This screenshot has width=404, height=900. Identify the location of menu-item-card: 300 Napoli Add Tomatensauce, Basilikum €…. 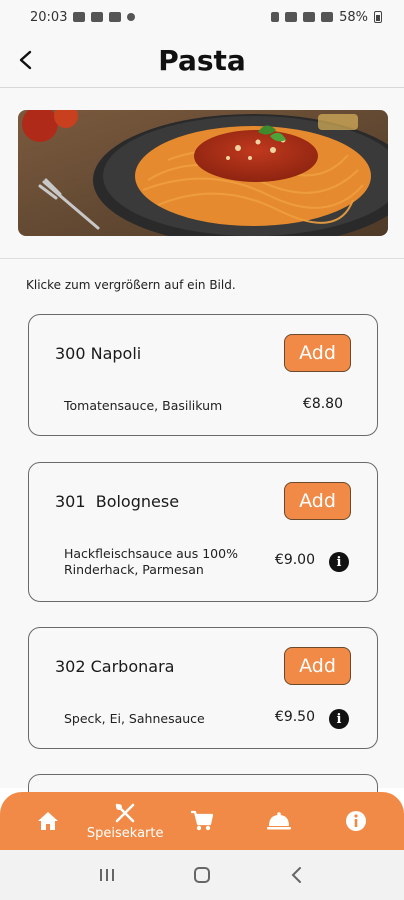
(203, 375).